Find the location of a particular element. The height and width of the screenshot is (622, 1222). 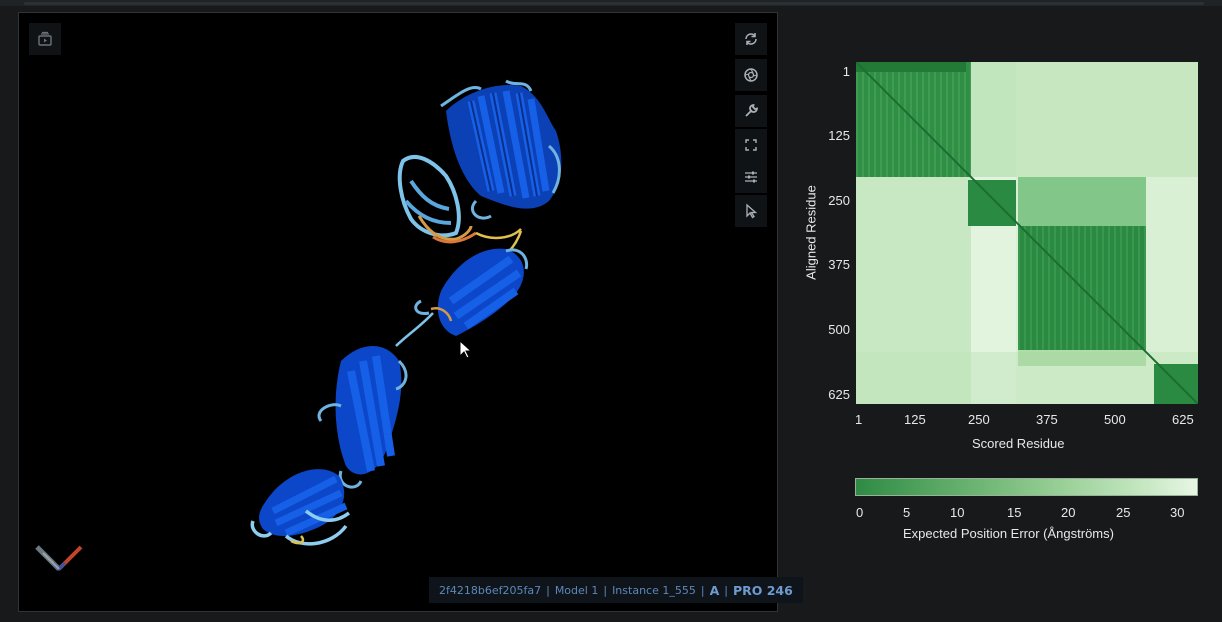

selection-mode-button is located at coordinates (751, 211).